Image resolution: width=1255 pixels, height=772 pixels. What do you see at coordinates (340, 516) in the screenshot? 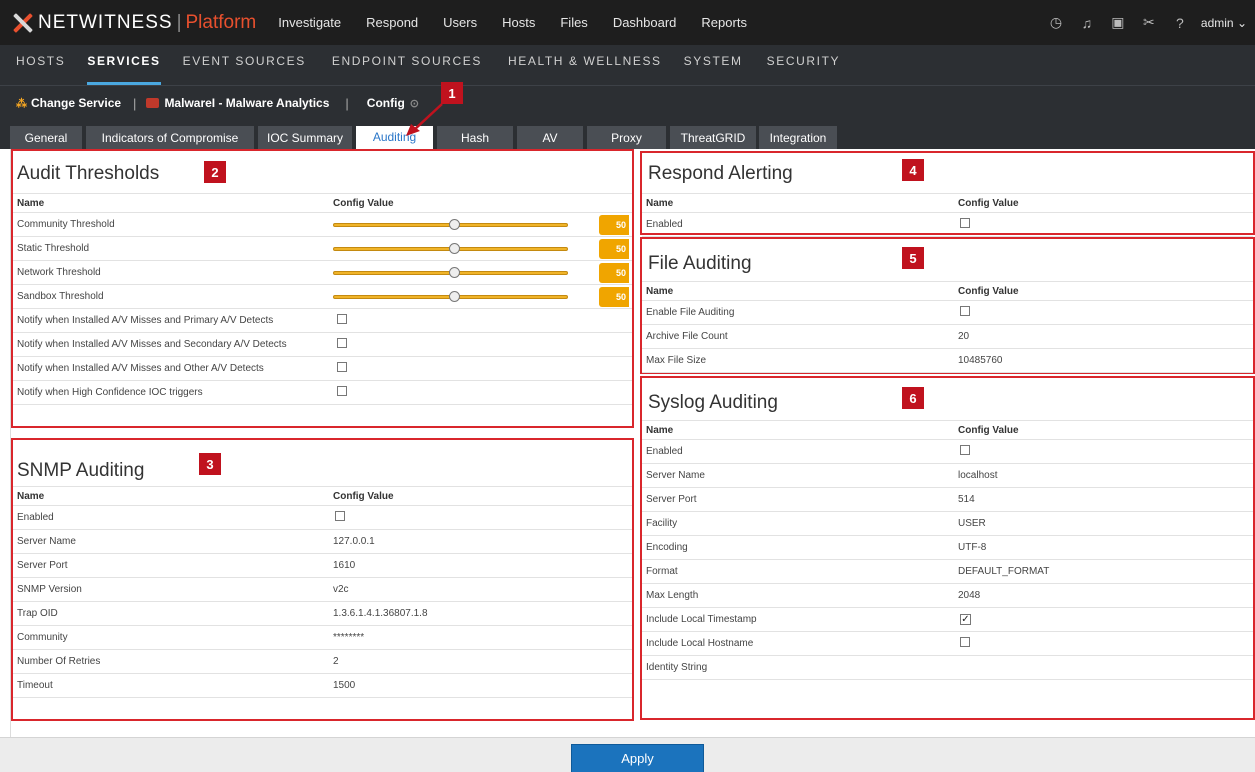
I see `snmp-enabled-checkbox` at bounding box center [340, 516].